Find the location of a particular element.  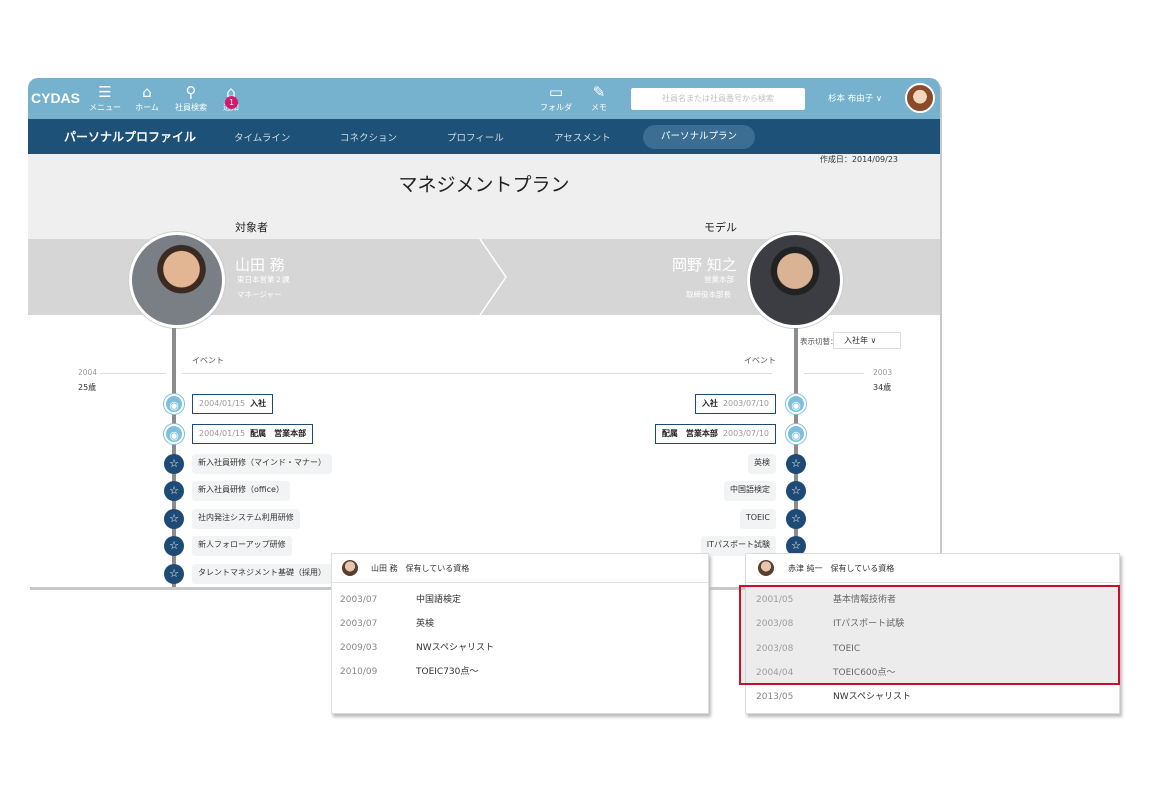

right-event-header: イベント is located at coordinates (760, 360).